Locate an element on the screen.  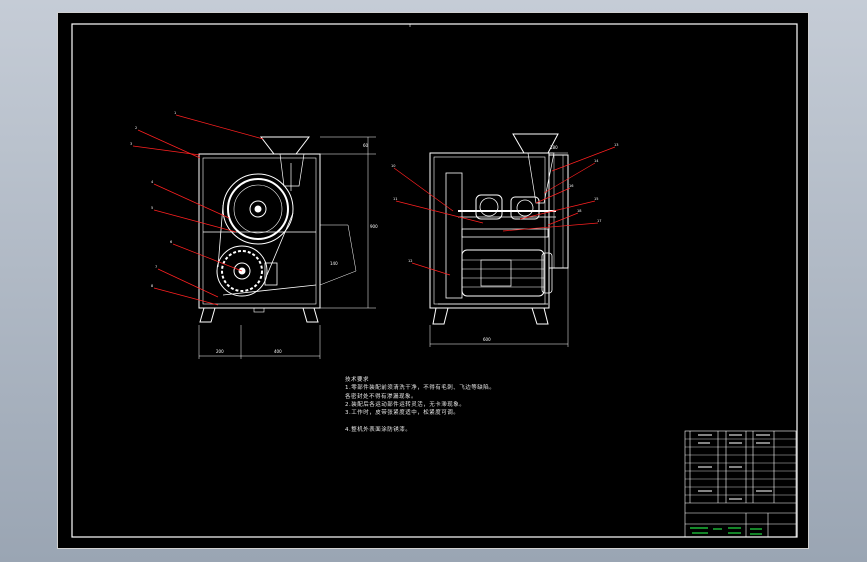
left-view is located at coordinates (259, 229).